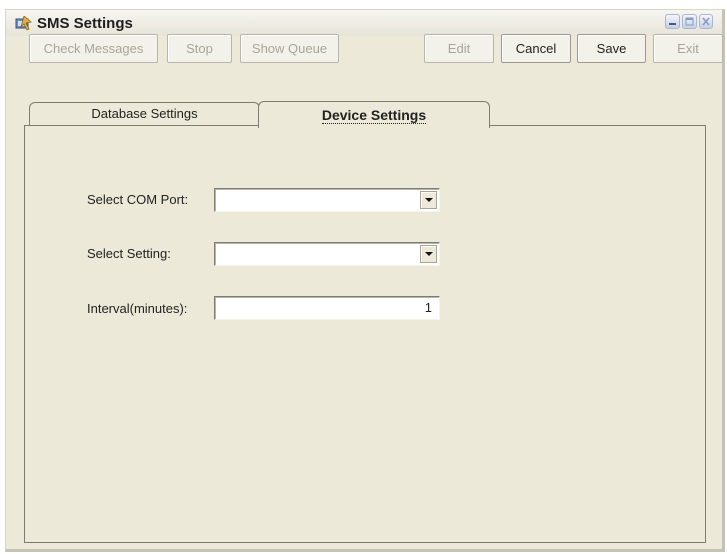  Describe the element at coordinates (23, 23) in the screenshot. I see `sms-settings-icon` at that location.